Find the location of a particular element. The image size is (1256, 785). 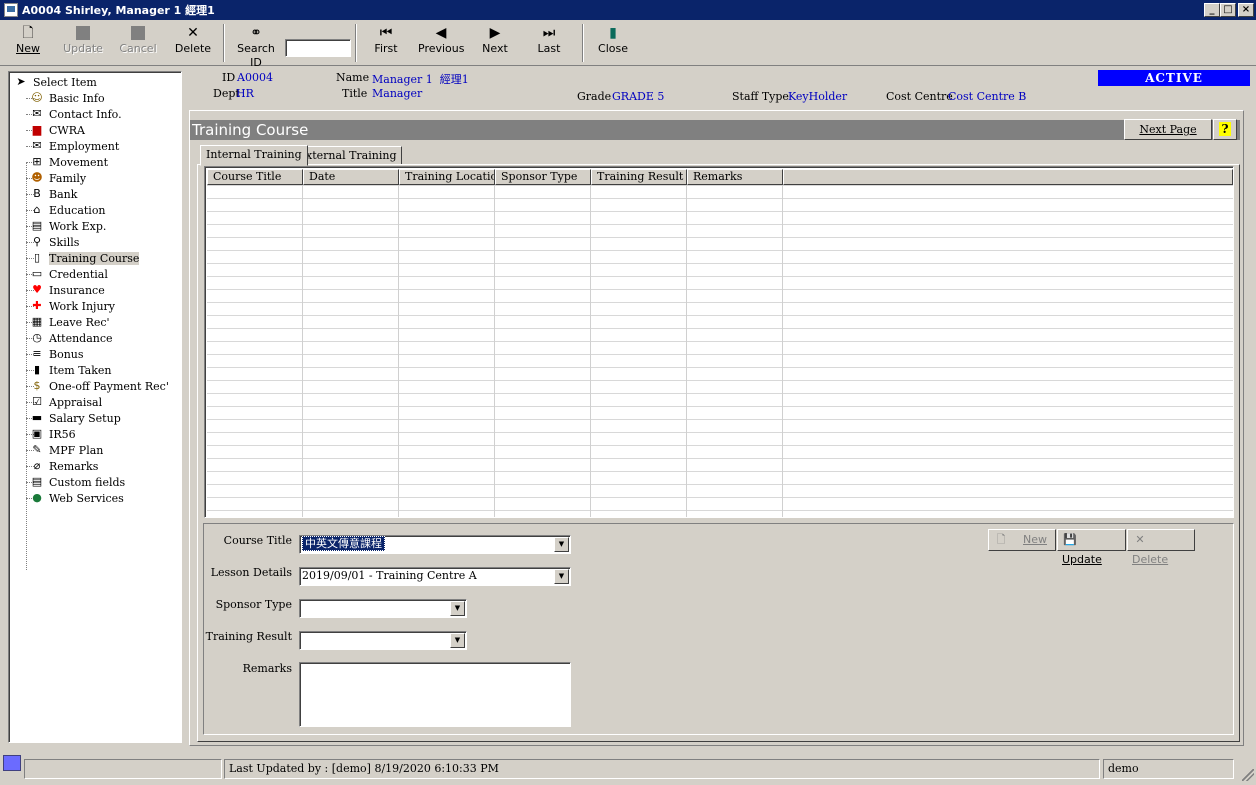

column-header-training-location: Training Location is located at coordinates (447, 177).